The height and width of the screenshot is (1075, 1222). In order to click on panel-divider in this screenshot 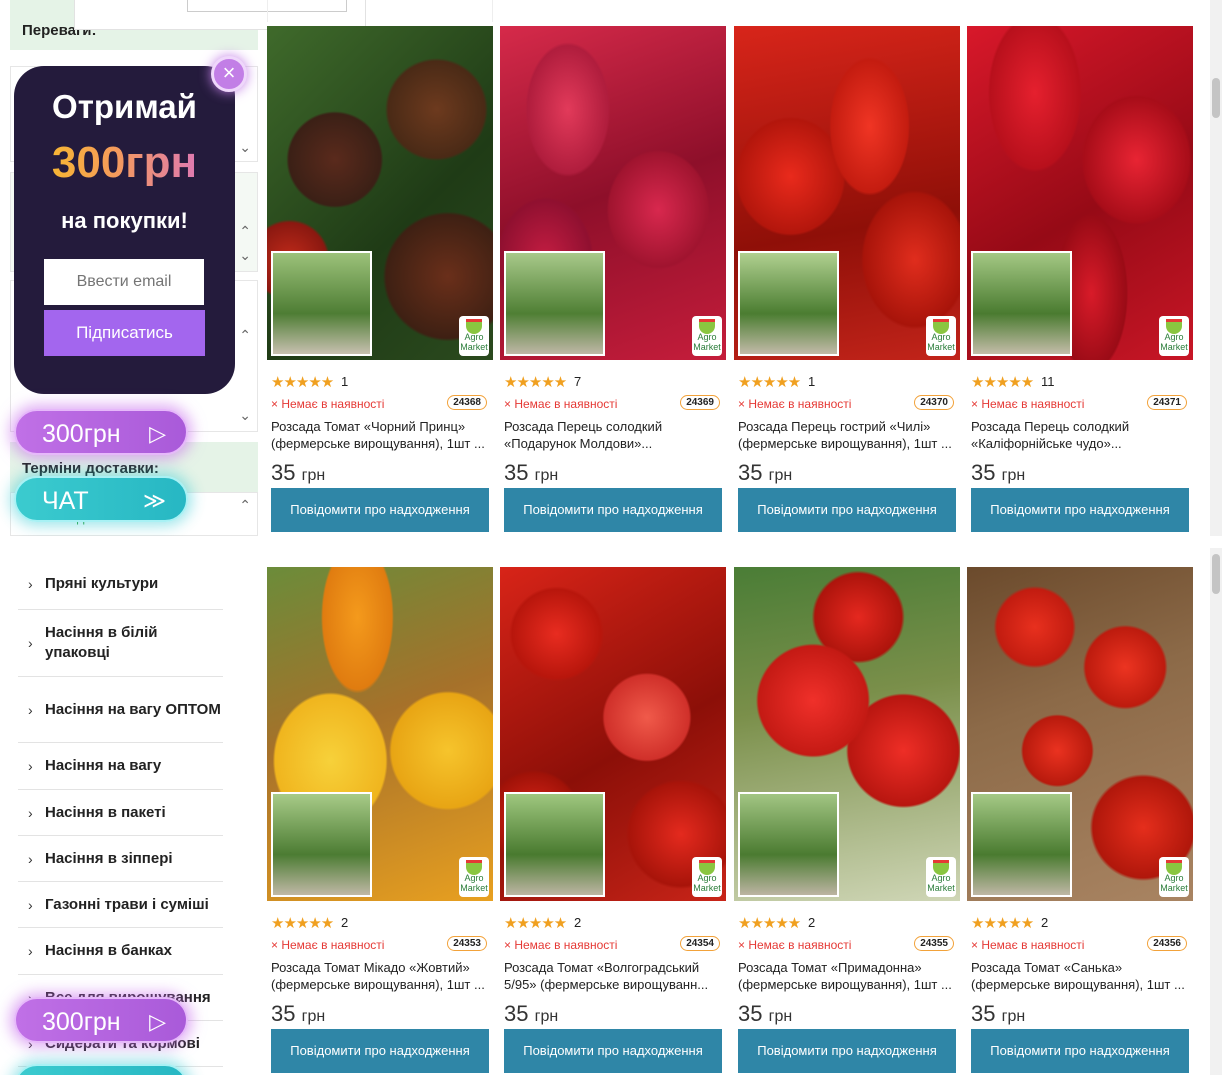, I will do `click(611, 542)`.